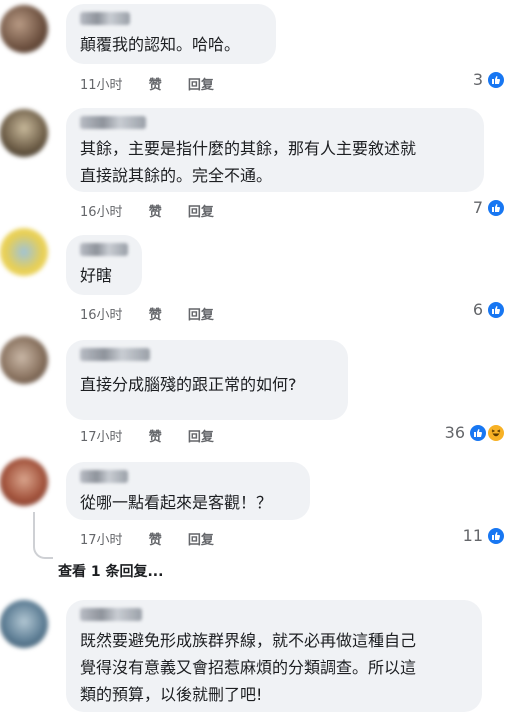  I want to click on comment-text: 類的預算，以後就刪了吧!, so click(171, 694).